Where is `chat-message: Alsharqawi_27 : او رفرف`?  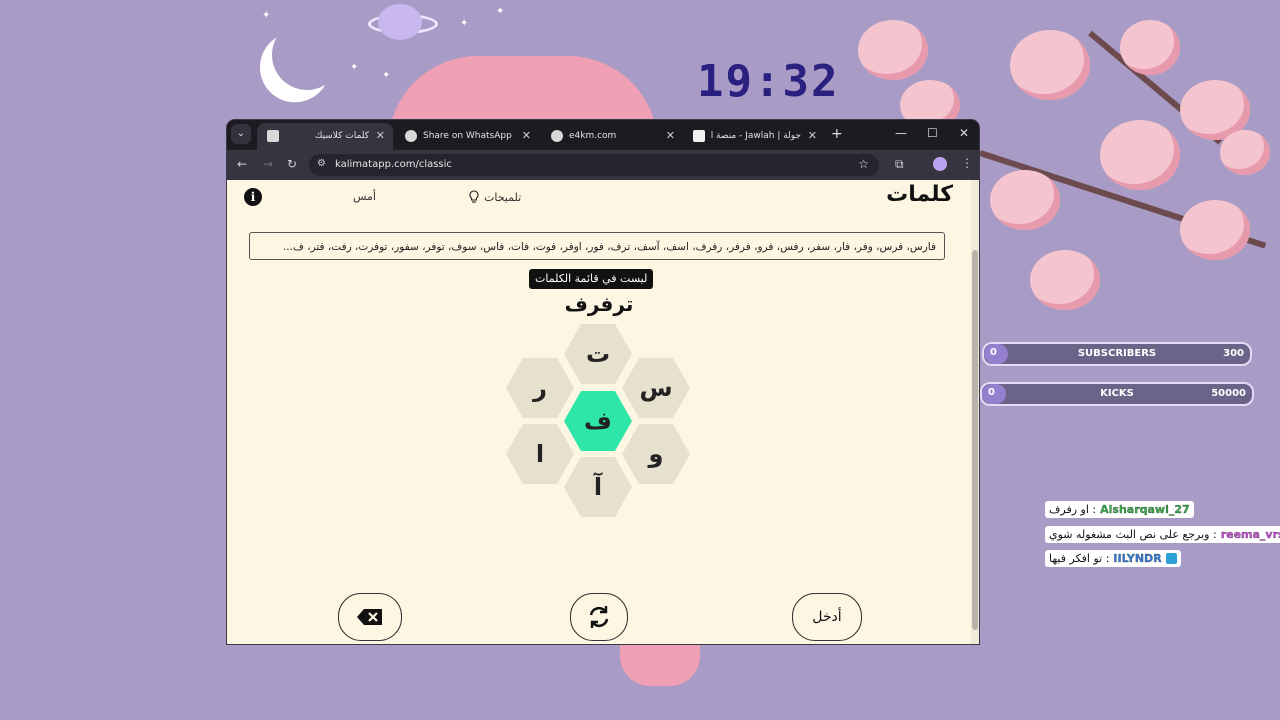 chat-message: Alsharqawi_27 : او رفرف is located at coordinates (1119, 509).